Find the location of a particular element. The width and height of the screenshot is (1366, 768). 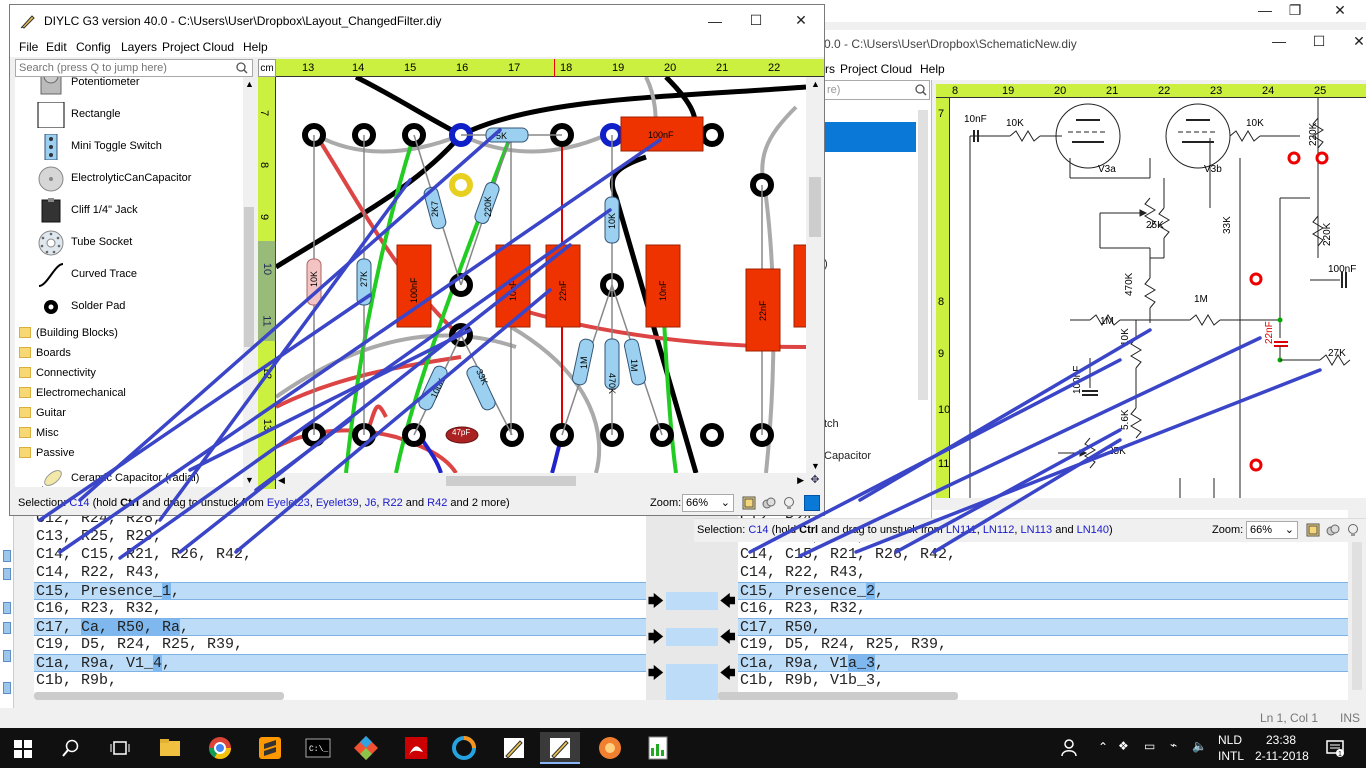

unstuck-link: R42 is located at coordinates (437, 503).